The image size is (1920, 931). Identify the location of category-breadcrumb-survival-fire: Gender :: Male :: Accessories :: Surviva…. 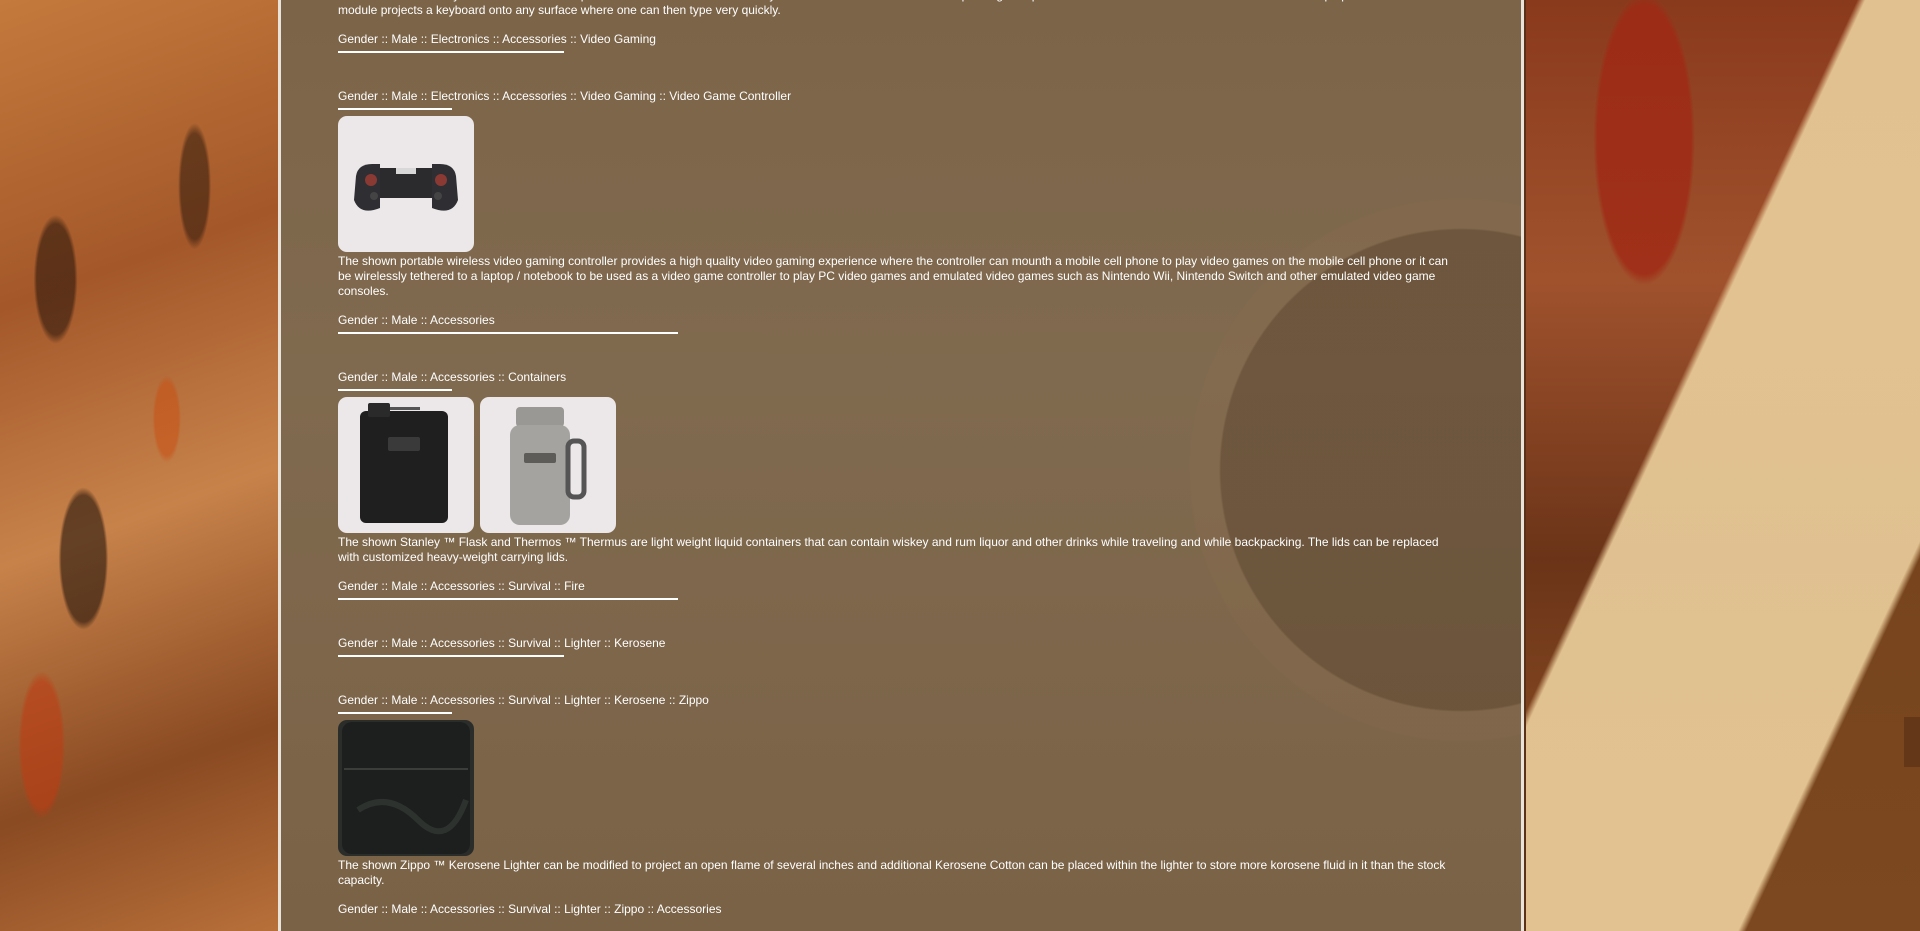
(898, 588).